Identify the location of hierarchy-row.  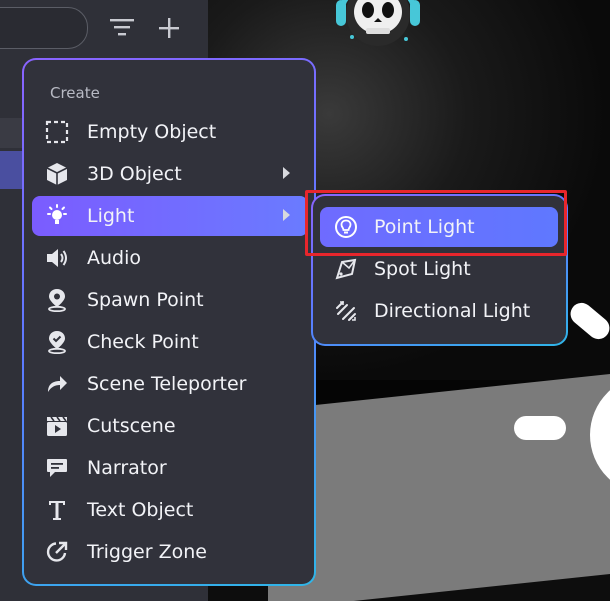
(12, 133).